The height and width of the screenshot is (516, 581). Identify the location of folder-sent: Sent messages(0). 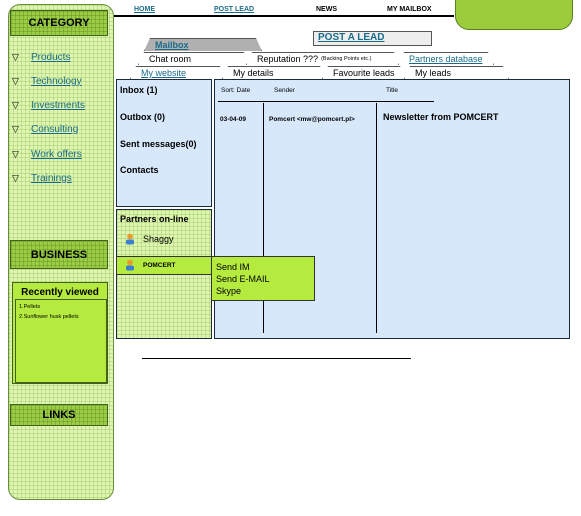
(158, 144).